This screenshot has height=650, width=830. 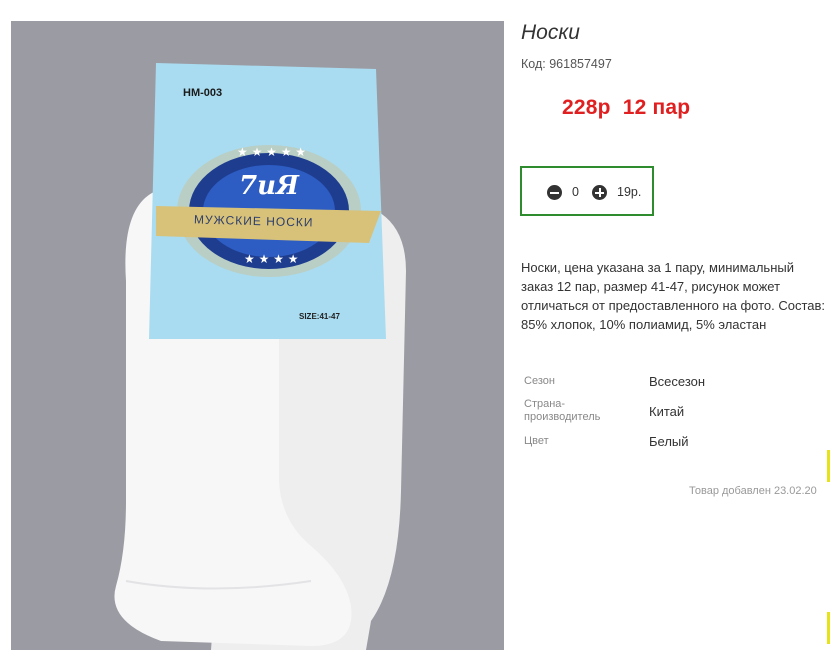 I want to click on property-row: Сезон Всесезон, so click(x=652, y=385).